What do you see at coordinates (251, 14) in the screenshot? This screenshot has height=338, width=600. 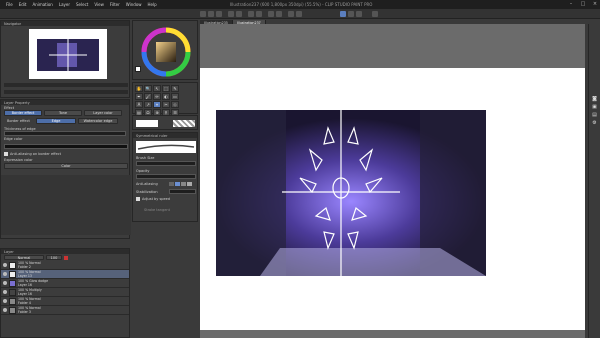 I see `clear-icon` at bounding box center [251, 14].